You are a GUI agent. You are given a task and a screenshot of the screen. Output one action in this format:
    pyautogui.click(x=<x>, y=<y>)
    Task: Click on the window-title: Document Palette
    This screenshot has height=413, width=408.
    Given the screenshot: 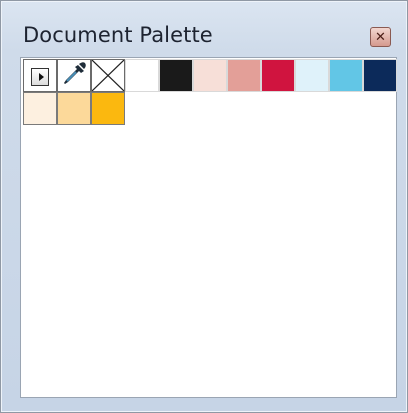 What is the action you would take?
    pyautogui.click(x=118, y=35)
    